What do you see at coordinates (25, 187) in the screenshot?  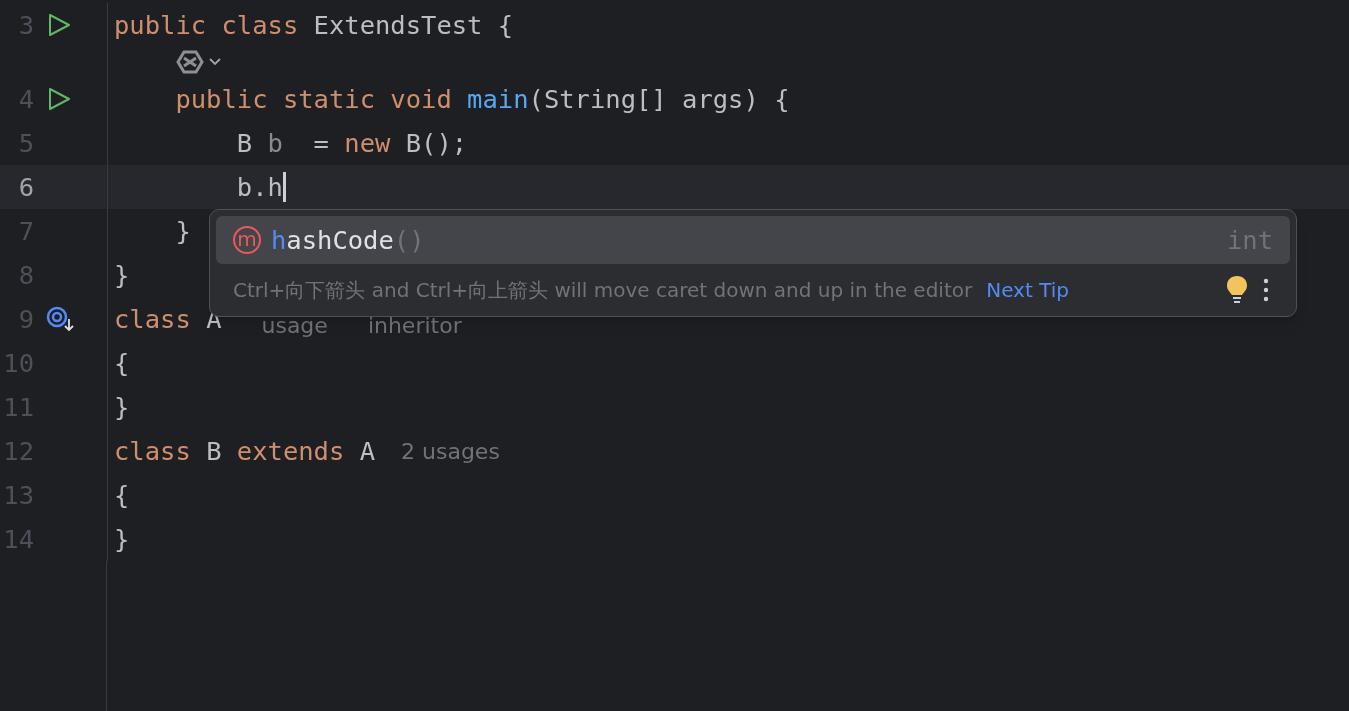 I see `line-number: 6` at bounding box center [25, 187].